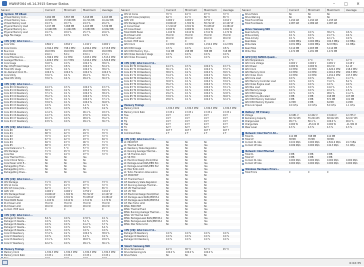 Image resolution: width=364 pixels, height=267 pixels. I want to click on current-value: 0, so click(290, 173).